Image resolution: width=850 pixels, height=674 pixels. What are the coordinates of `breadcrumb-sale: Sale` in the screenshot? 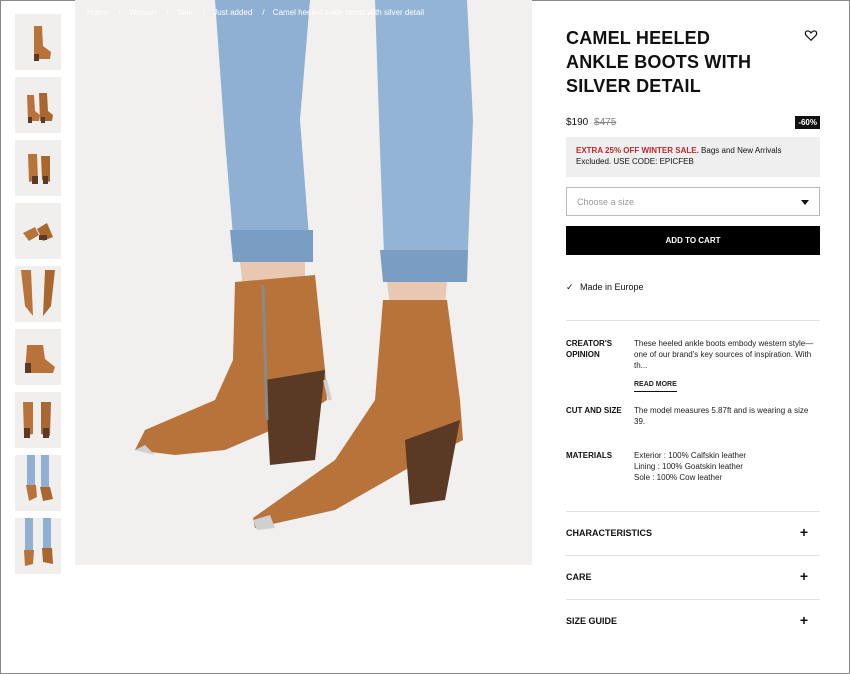 It's located at (185, 12).